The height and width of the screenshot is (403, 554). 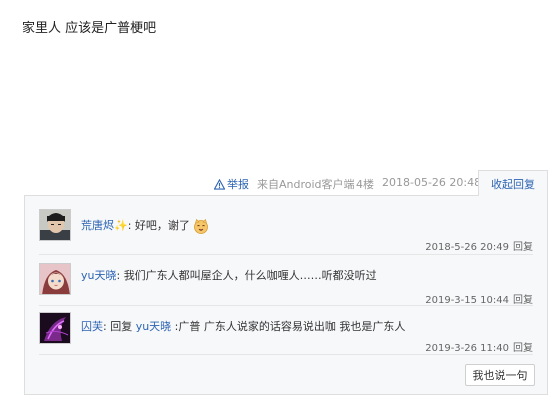 What do you see at coordinates (162, 225) in the screenshot?
I see `reply-body: 好吧，谢了` at bounding box center [162, 225].